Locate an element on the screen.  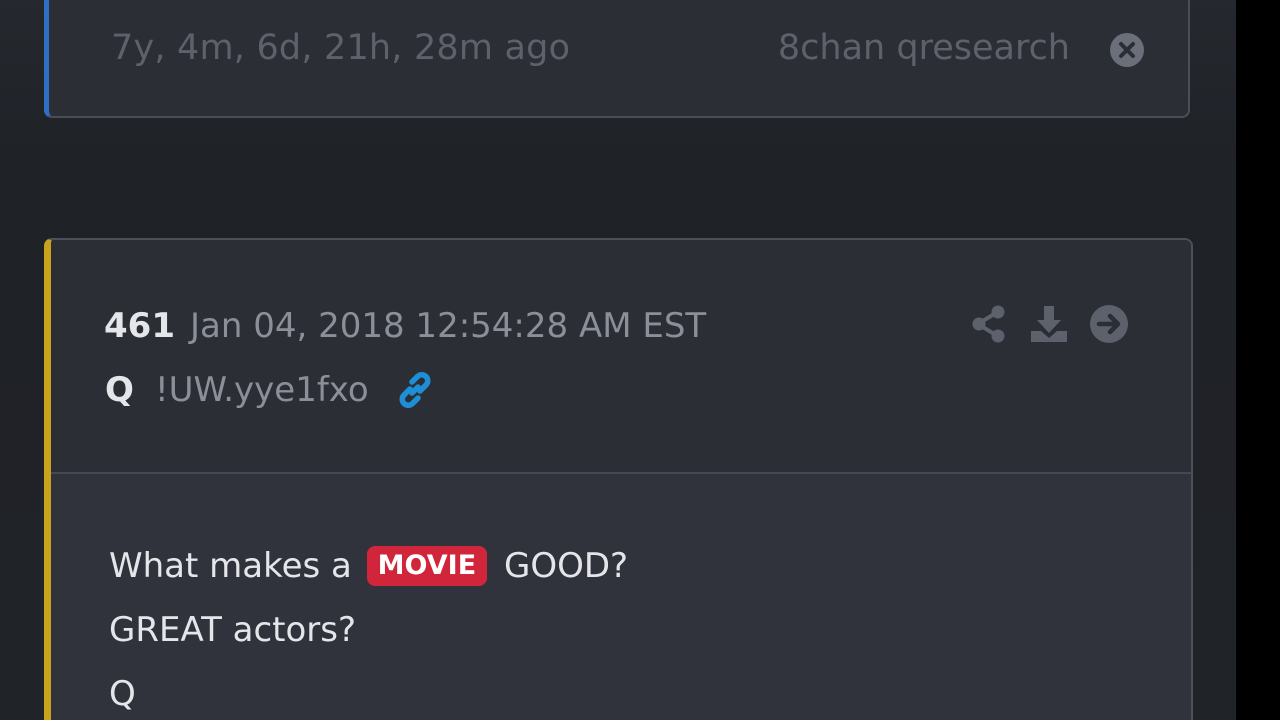
post-signature: Q is located at coordinates (122, 694).